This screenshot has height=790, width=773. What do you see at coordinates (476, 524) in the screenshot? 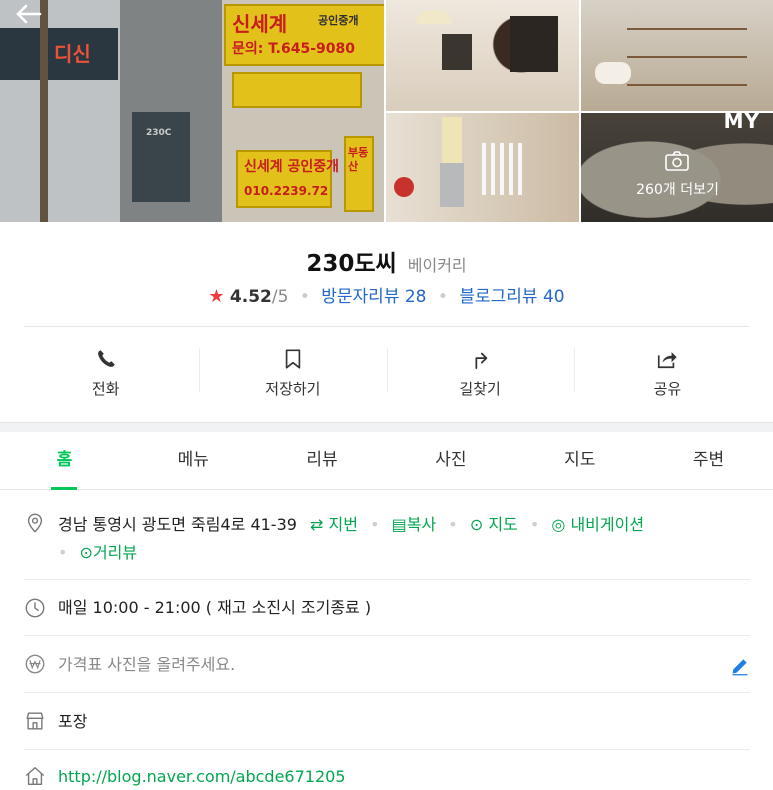
I see `map-pin-icon: ⊙` at bounding box center [476, 524].